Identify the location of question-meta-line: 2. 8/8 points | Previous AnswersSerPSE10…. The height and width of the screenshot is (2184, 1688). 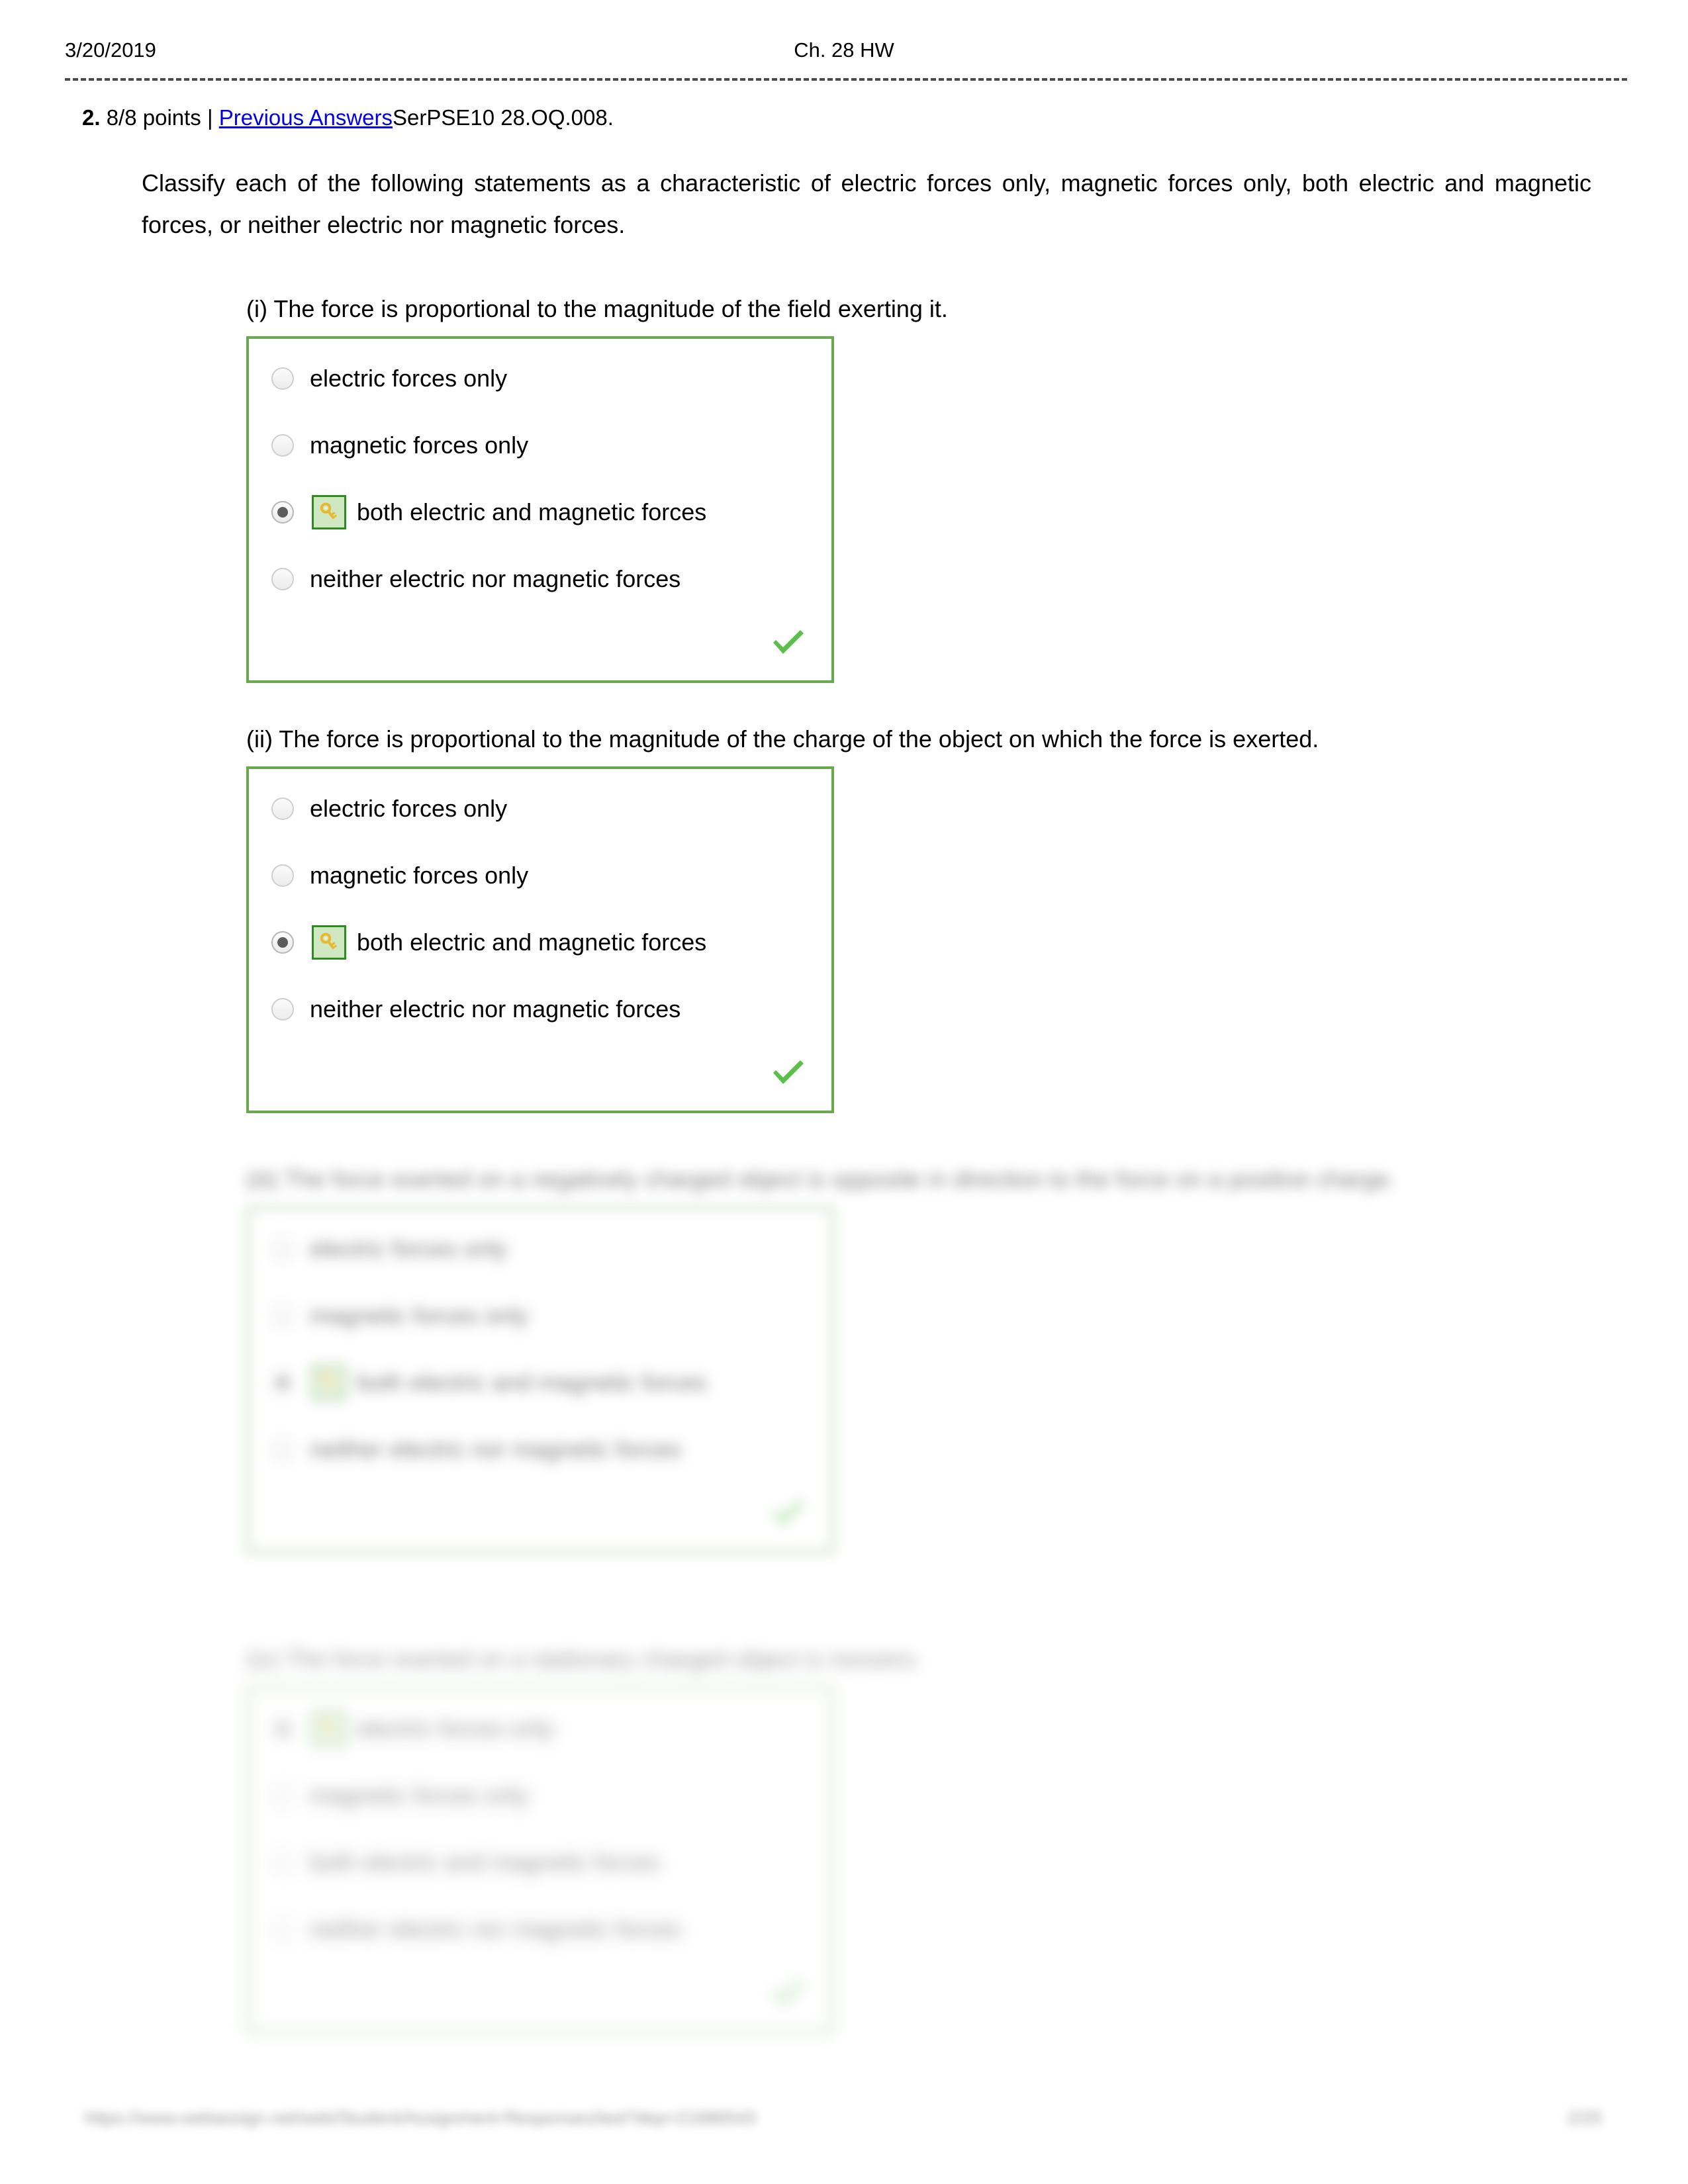
(348, 118).